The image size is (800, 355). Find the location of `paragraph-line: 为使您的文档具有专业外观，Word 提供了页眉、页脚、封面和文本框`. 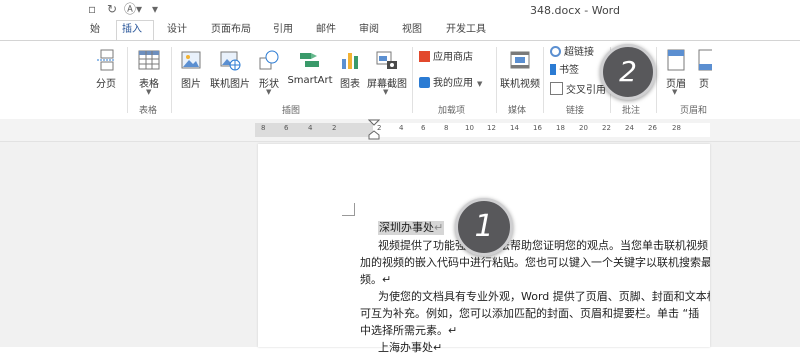

paragraph-line: 为使您的文档具有专业外观，Word 提供了页眉、页脚、封面和文本框 is located at coordinates (544, 297).